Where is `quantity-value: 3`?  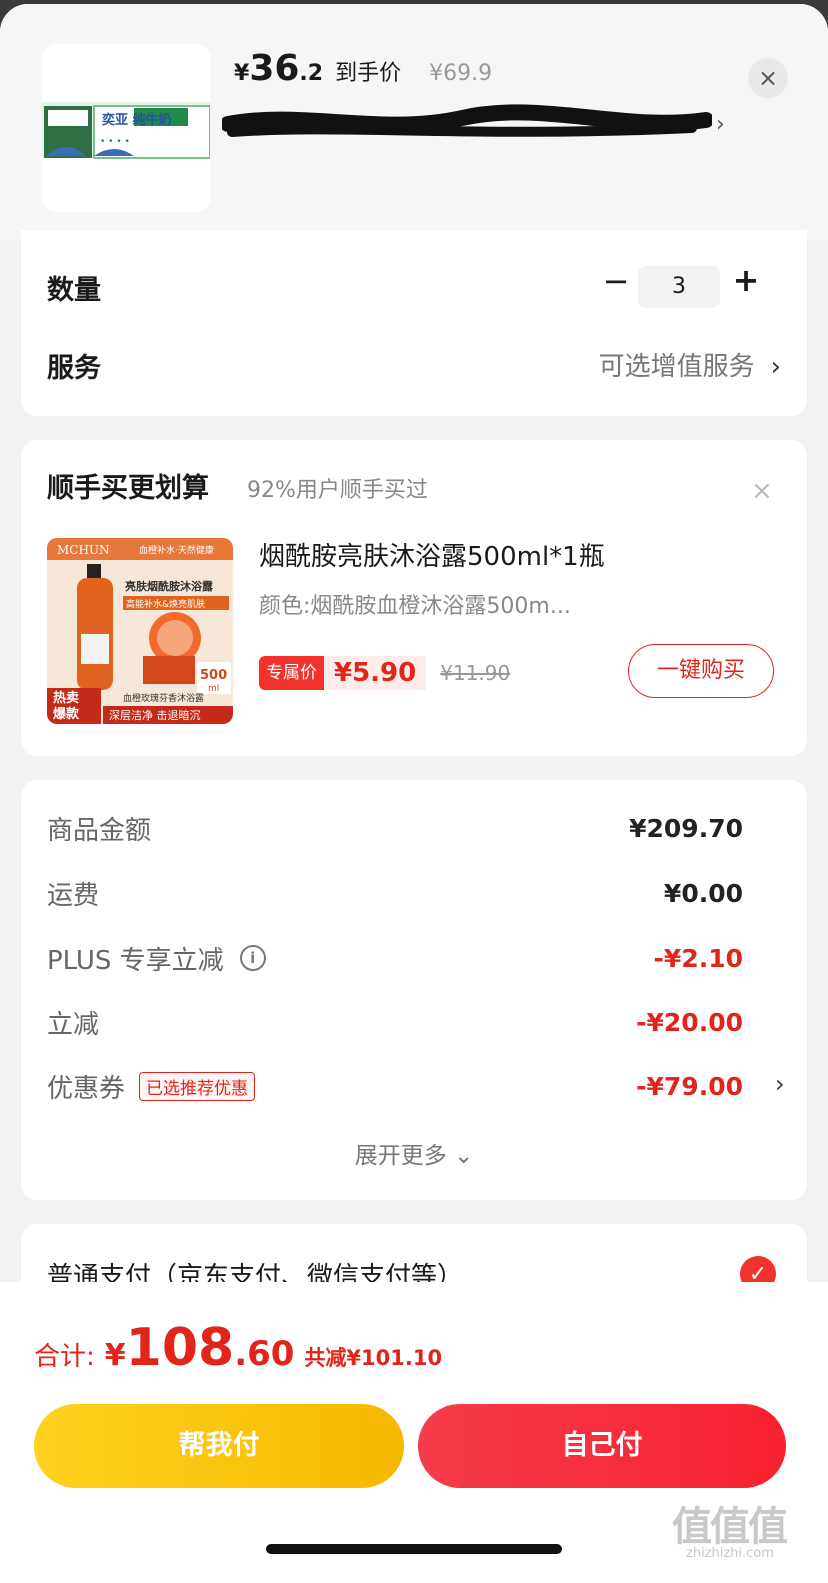
quantity-value: 3 is located at coordinates (679, 287).